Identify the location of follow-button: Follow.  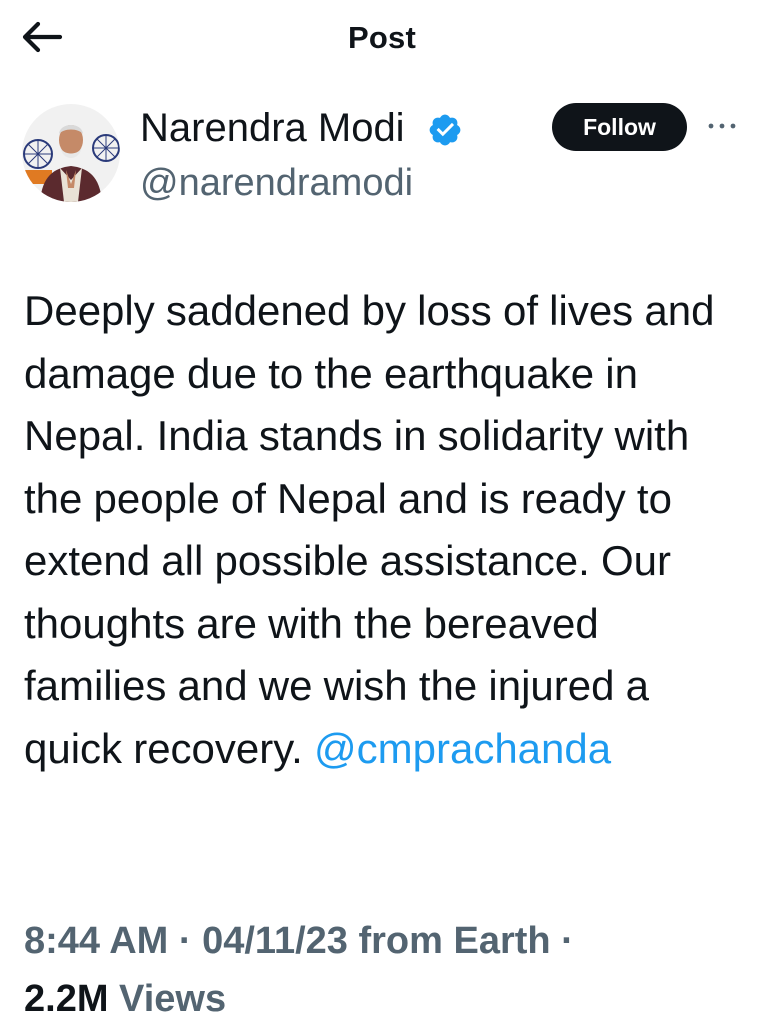
(619, 127).